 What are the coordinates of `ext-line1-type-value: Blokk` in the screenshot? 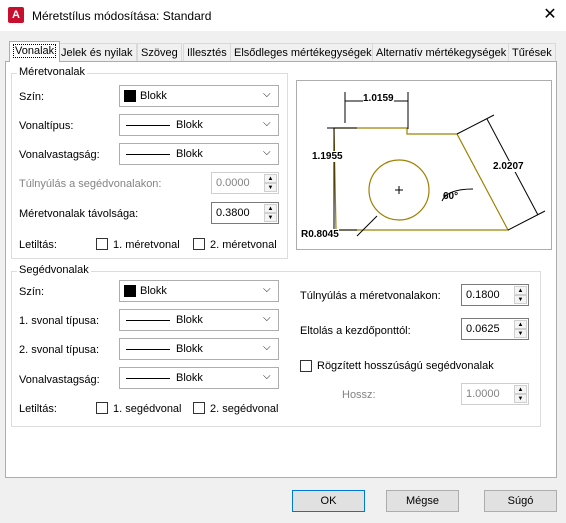 It's located at (189, 320).